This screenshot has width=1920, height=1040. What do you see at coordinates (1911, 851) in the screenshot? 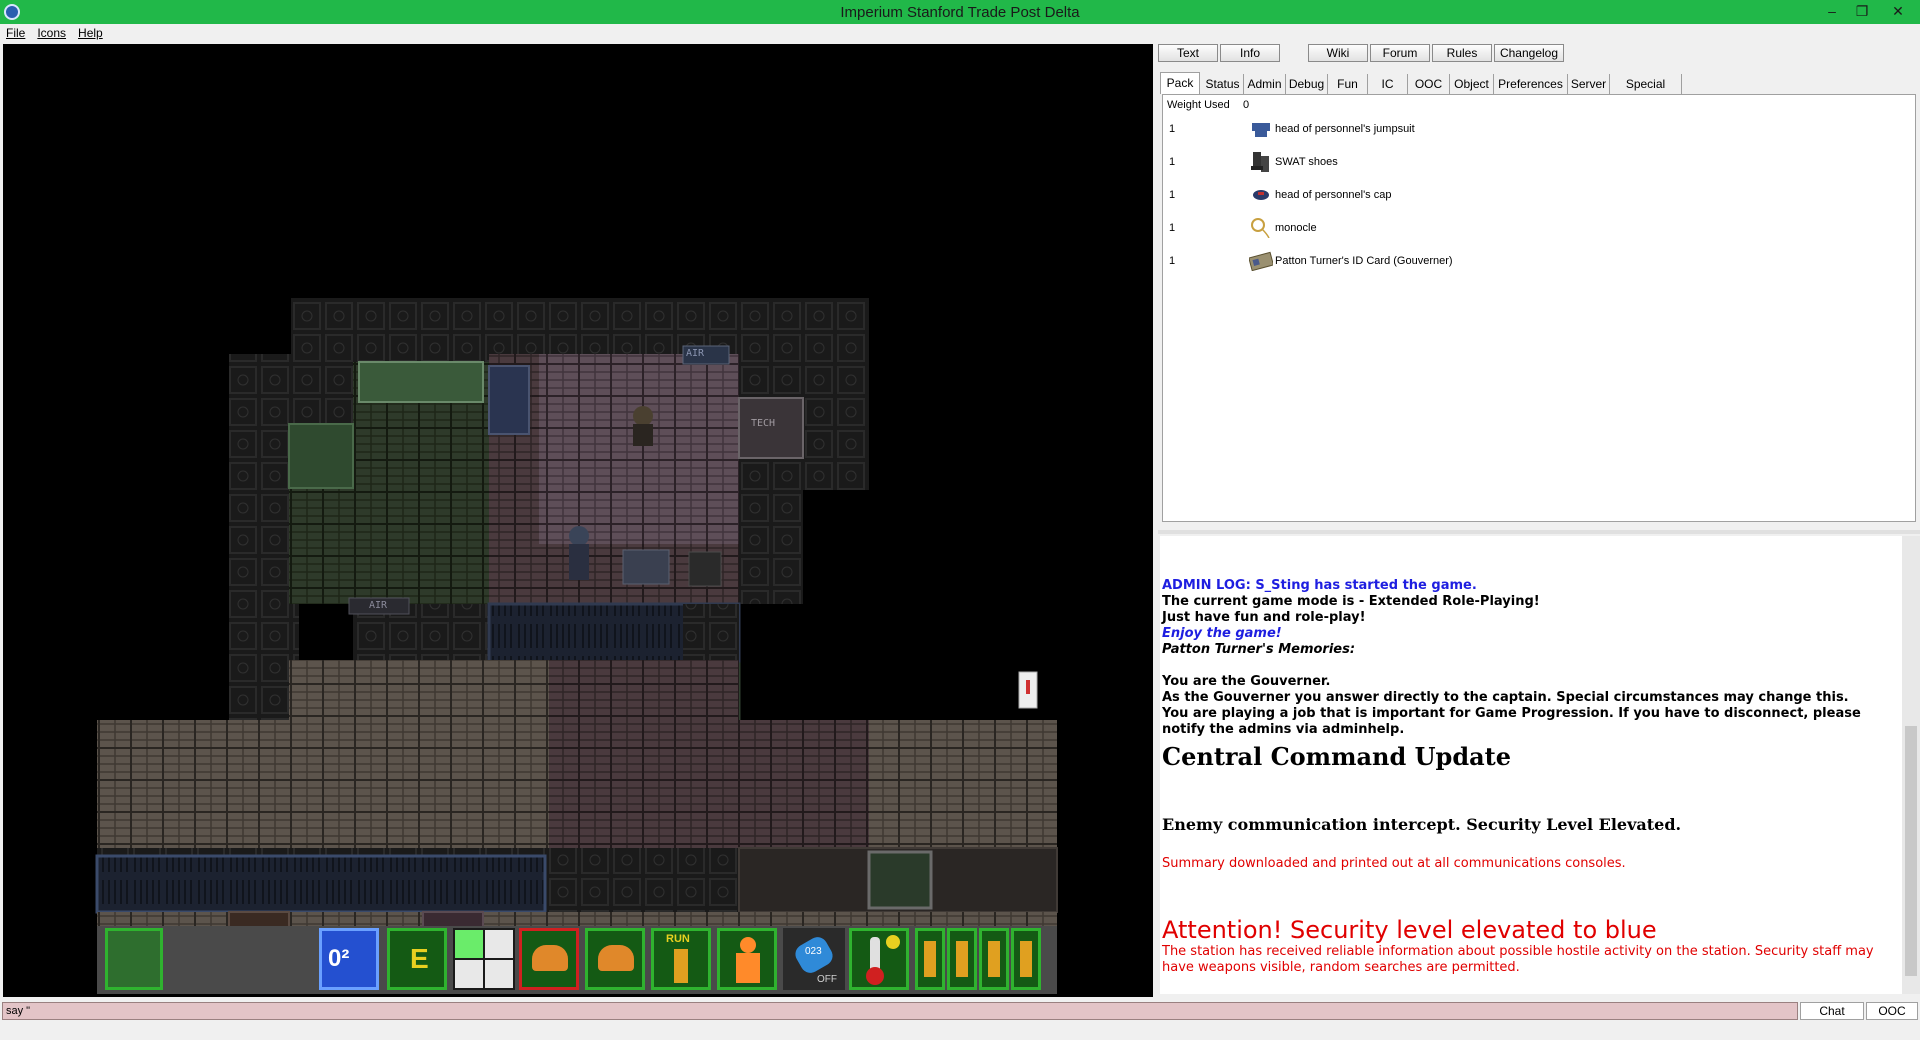
I see `scroll-thumb` at bounding box center [1911, 851].